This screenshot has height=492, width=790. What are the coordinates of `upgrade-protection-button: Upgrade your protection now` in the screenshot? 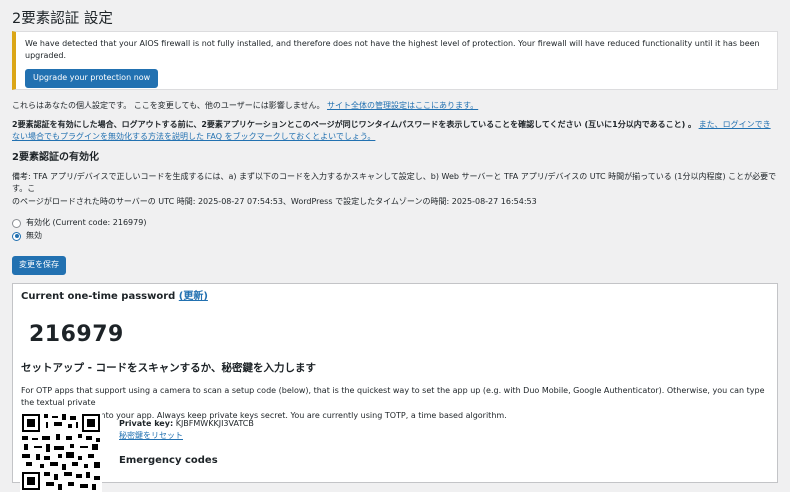 It's located at (92, 78).